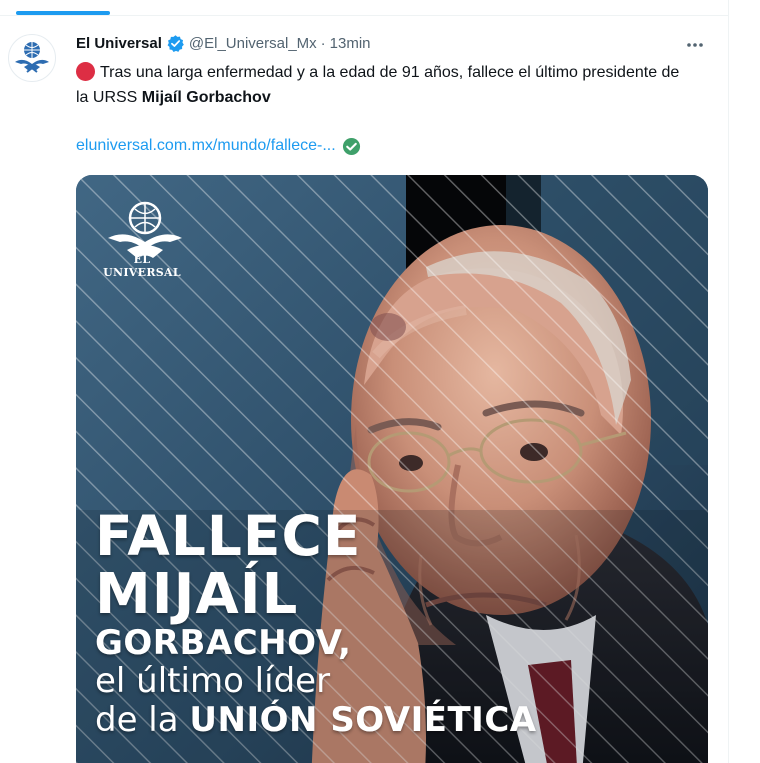 The height and width of the screenshot is (763, 760). What do you see at coordinates (206, 97) in the screenshot?
I see `tweet-text-bold-name: Mijaíl Gorbachov` at bounding box center [206, 97].